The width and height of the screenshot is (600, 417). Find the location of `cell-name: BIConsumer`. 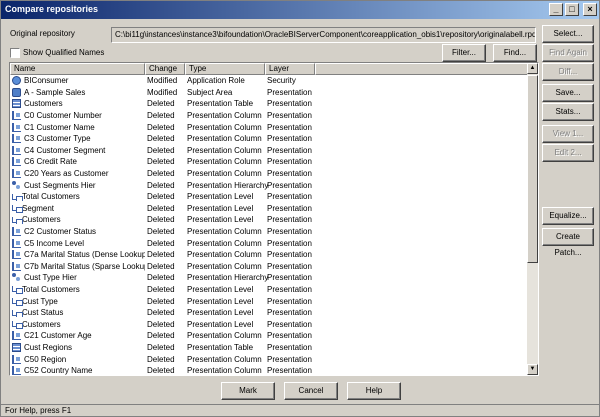

cell-name: BIConsumer is located at coordinates (77, 81).